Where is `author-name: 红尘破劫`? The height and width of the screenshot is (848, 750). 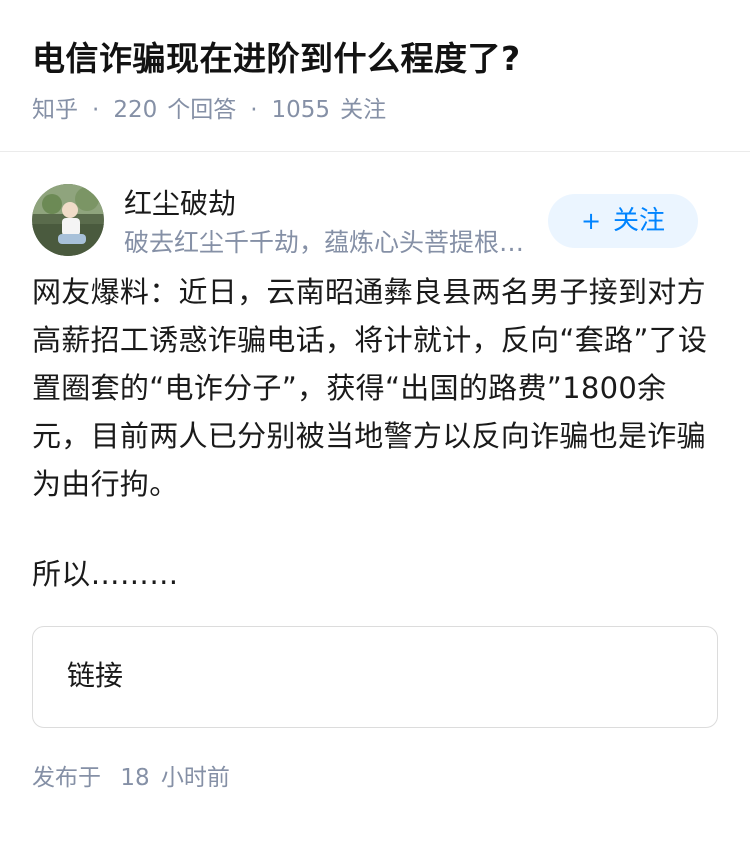
author-name: 红尘破劫 is located at coordinates (180, 204).